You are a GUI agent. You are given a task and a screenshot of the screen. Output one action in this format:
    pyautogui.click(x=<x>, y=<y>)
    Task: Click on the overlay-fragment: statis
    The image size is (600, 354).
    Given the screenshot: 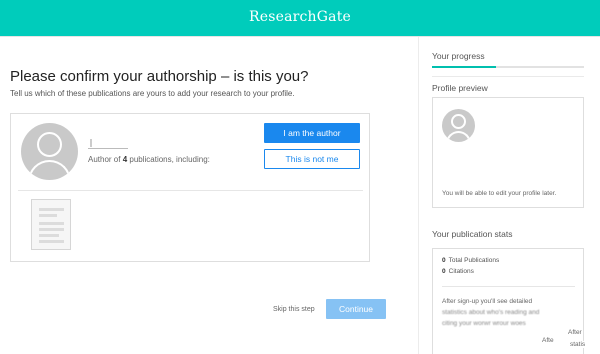 What is the action you would take?
    pyautogui.click(x=578, y=344)
    